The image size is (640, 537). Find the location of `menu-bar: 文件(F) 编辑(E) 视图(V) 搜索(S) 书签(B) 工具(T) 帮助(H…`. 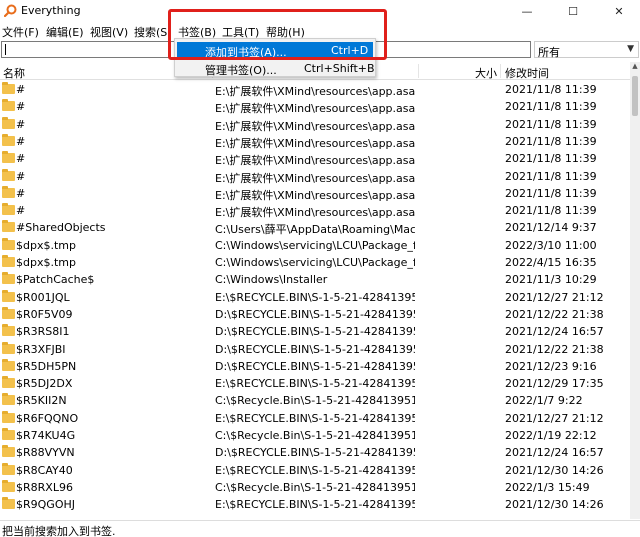

menu-bar: 文件(F) 编辑(E) 视图(V) 搜索(S) 书签(B) 工具(T) 帮助(H… is located at coordinates (320, 30).